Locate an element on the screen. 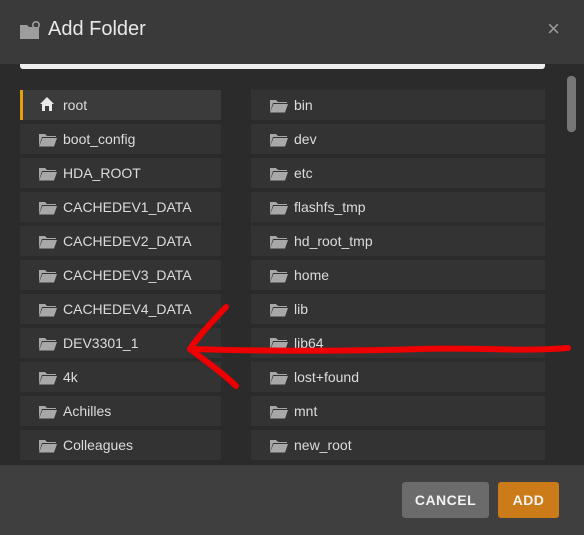 The height and width of the screenshot is (535, 584). folder-item: 4k is located at coordinates (120, 377).